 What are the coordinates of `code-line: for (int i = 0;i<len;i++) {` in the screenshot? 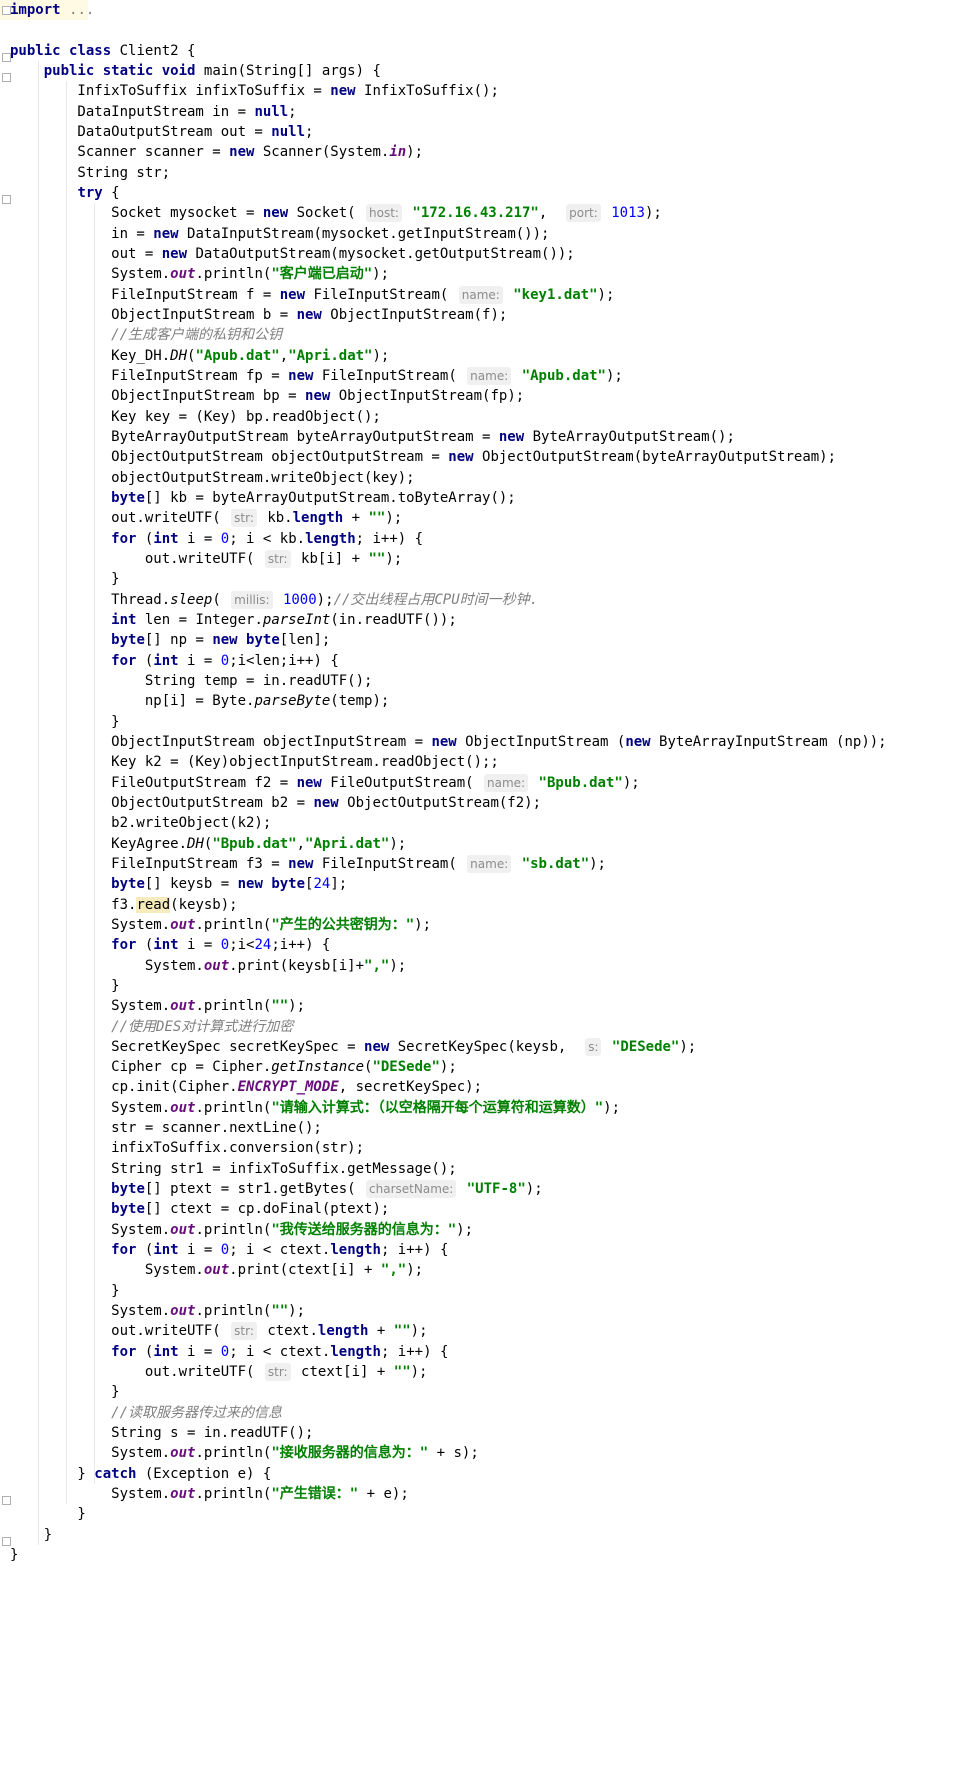 It's located at (169, 661).